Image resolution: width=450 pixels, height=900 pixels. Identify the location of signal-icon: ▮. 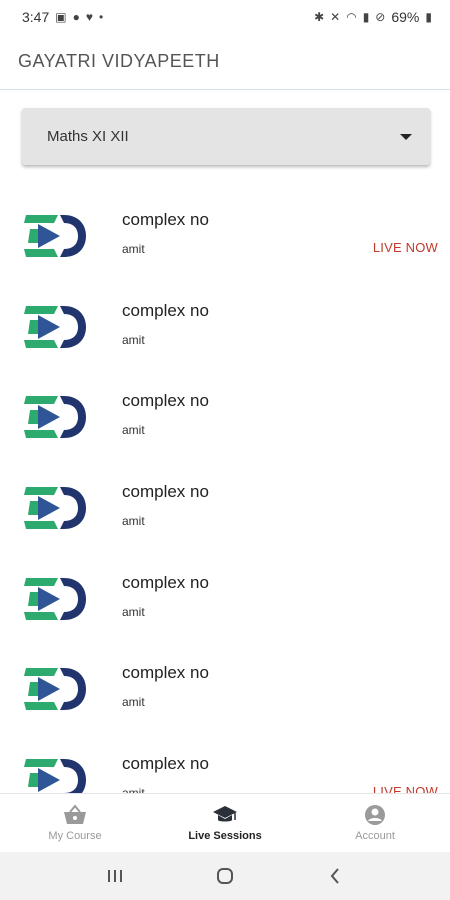
(366, 17).